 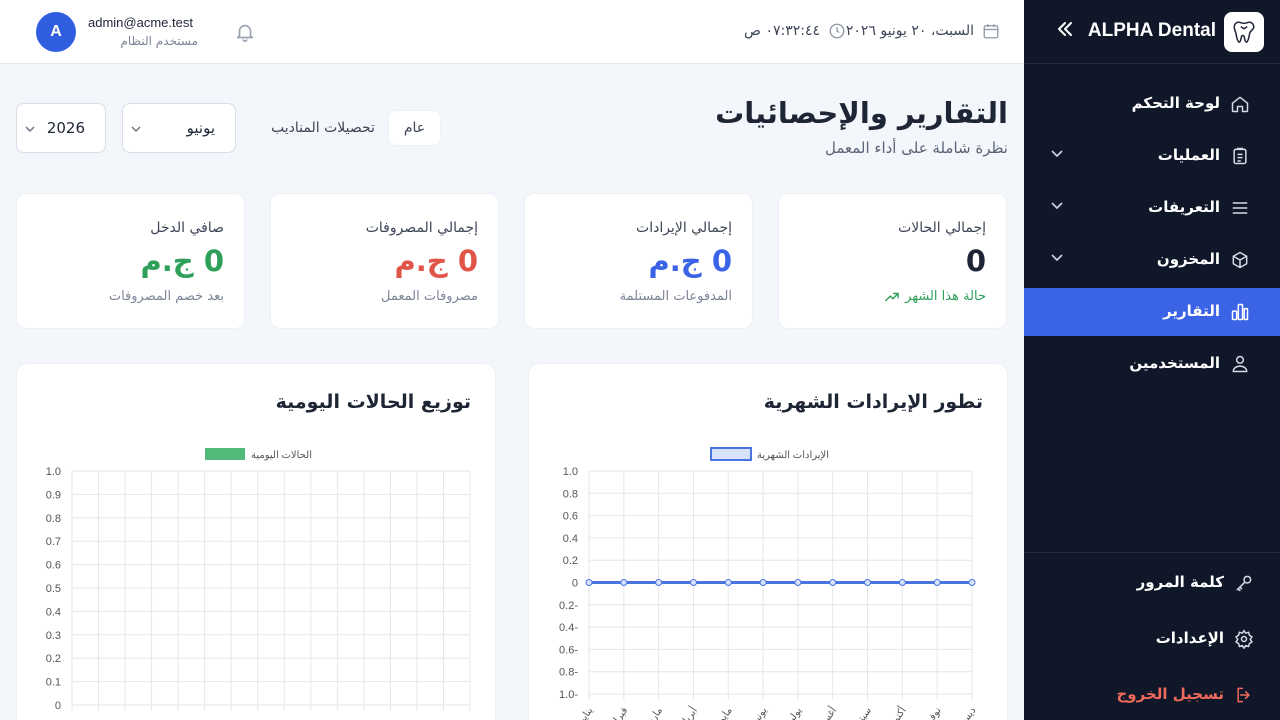 I want to click on y-tick-label: 0.9, so click(x=53, y=495).